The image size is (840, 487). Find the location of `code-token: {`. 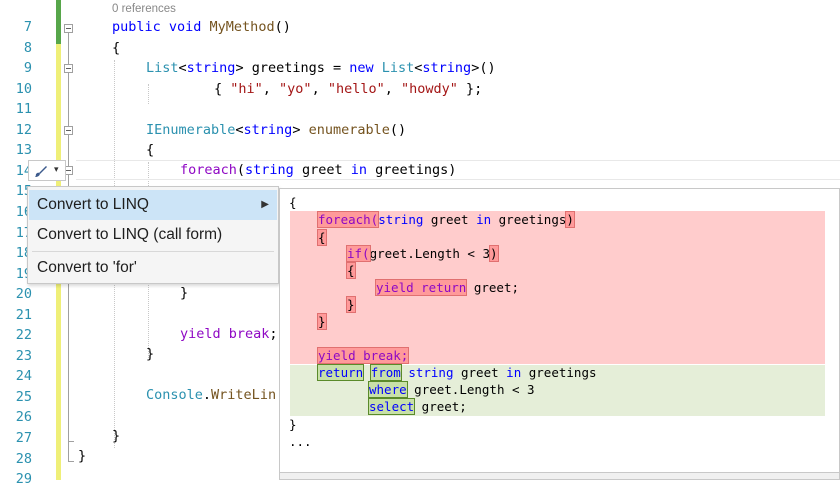

code-token: { is located at coordinates (222, 89).